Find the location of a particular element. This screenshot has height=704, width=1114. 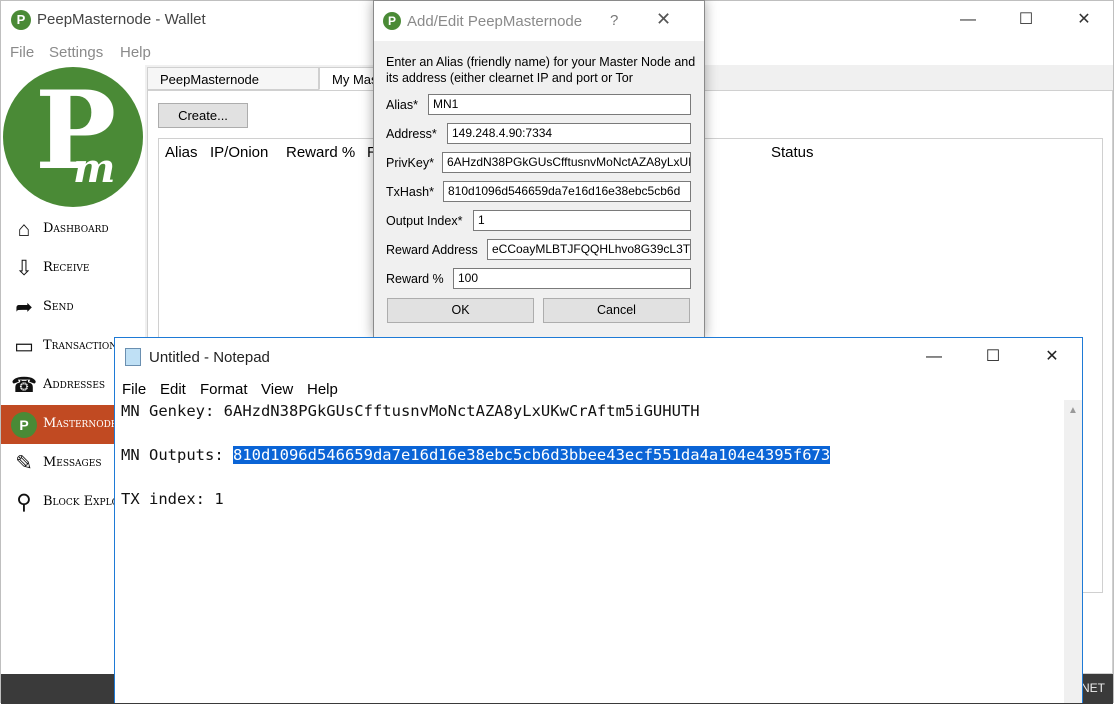

sidebar-item-label: Send is located at coordinates (58, 306).